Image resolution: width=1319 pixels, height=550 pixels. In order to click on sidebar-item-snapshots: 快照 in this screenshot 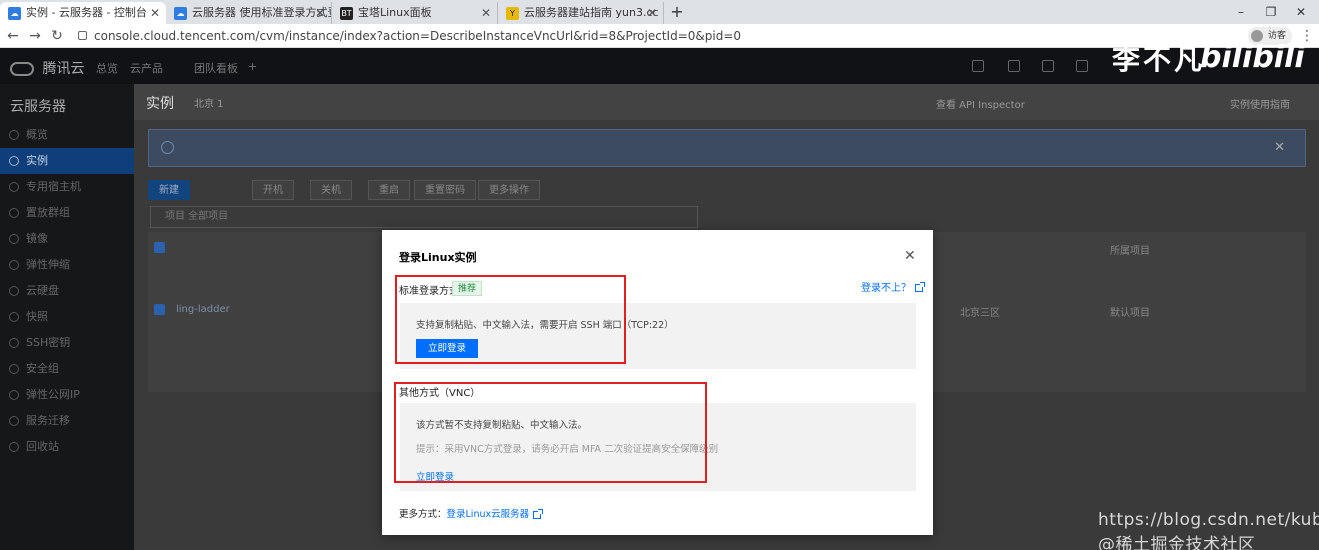, I will do `click(67, 317)`.